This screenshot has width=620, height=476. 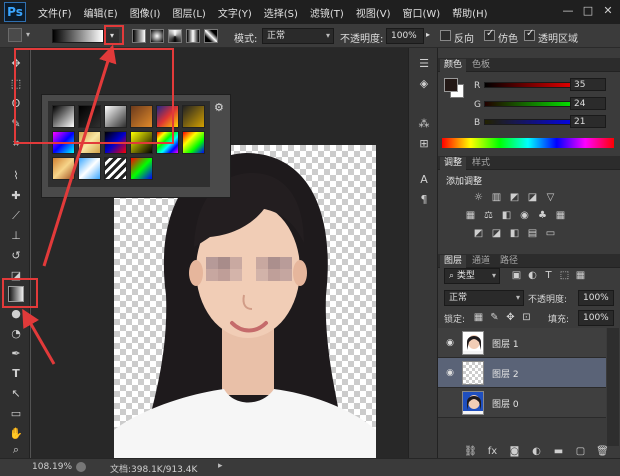 What do you see at coordinates (55, 12) in the screenshot?
I see `menu-file: 文件(F)` at bounding box center [55, 12].